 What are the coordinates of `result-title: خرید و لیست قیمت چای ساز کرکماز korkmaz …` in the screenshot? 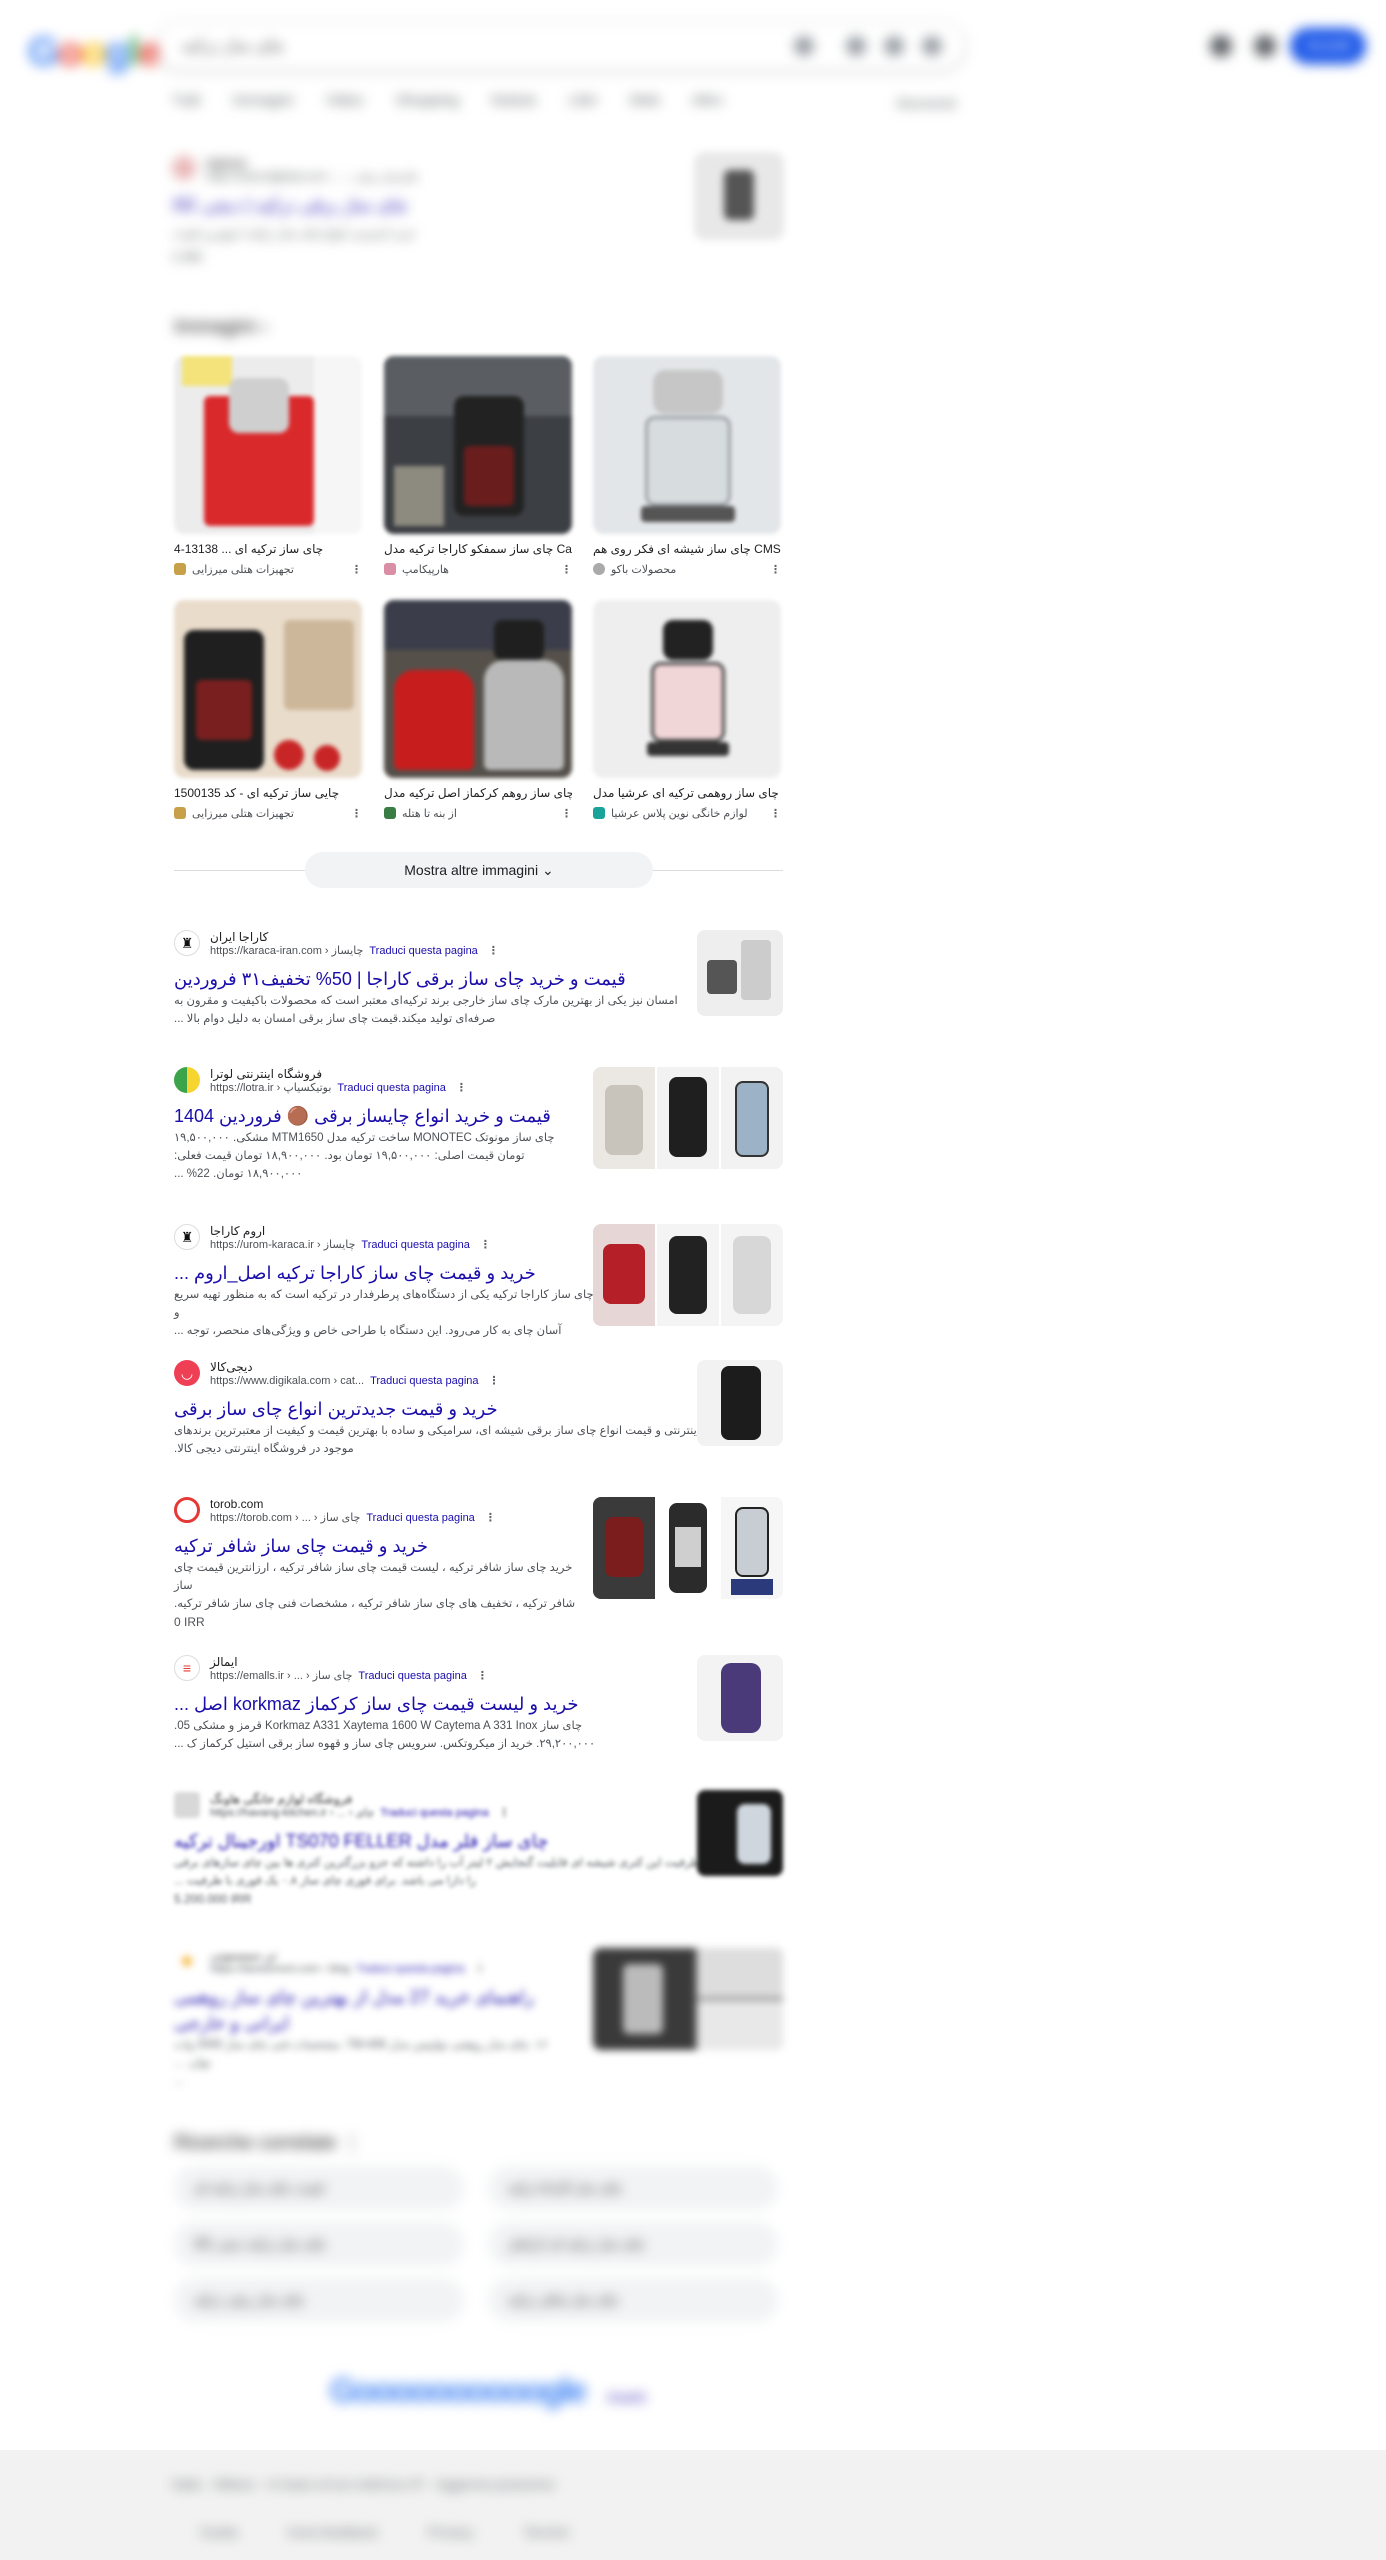 It's located at (474, 1704).